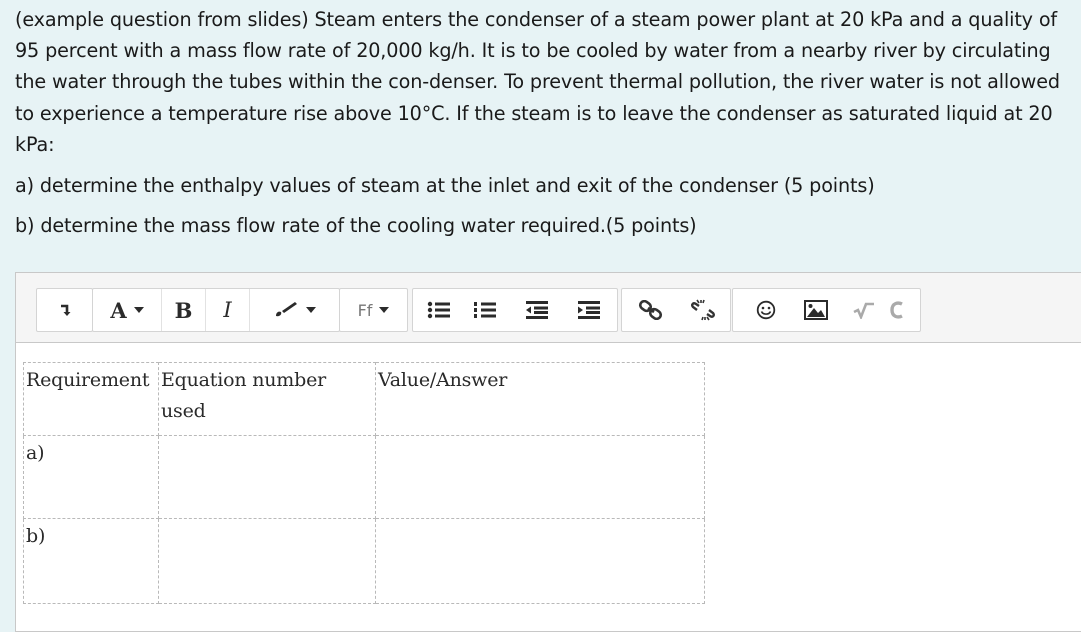  Describe the element at coordinates (540, 399) in the screenshot. I see `table-header-cell: Value/Answer` at that location.